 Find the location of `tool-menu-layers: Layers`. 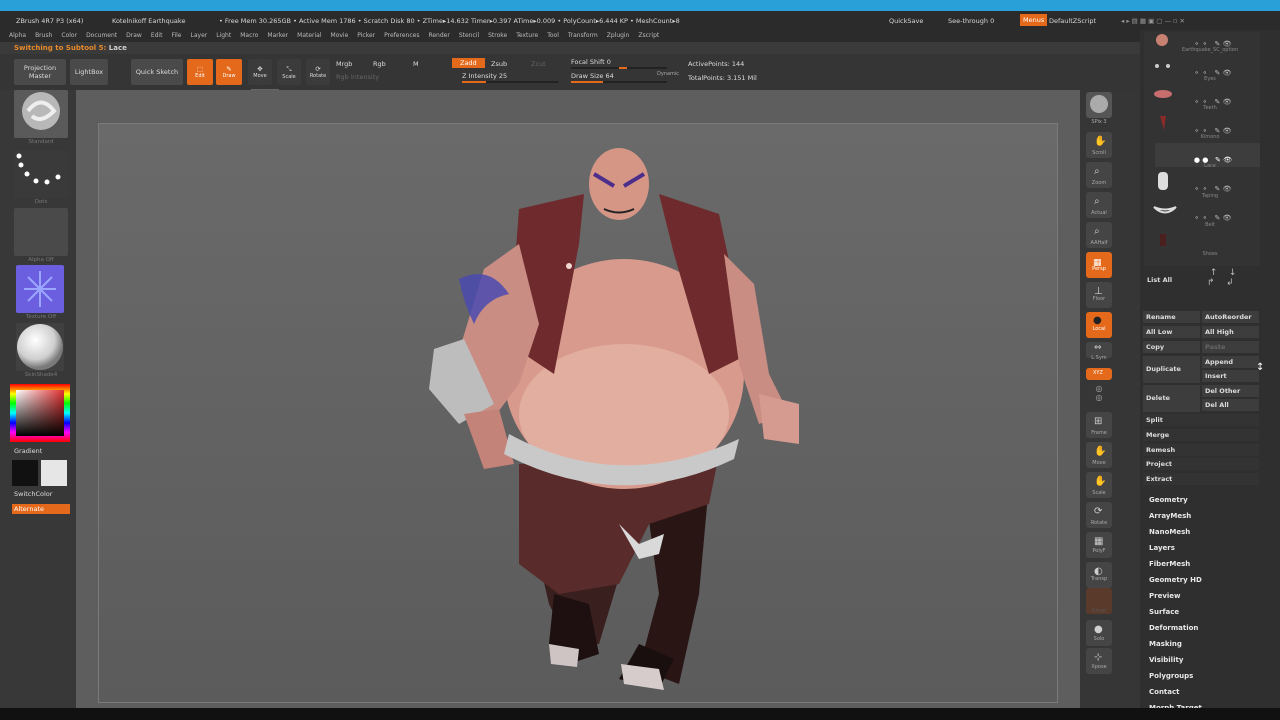

tool-menu-layers: Layers is located at coordinates (1162, 548).